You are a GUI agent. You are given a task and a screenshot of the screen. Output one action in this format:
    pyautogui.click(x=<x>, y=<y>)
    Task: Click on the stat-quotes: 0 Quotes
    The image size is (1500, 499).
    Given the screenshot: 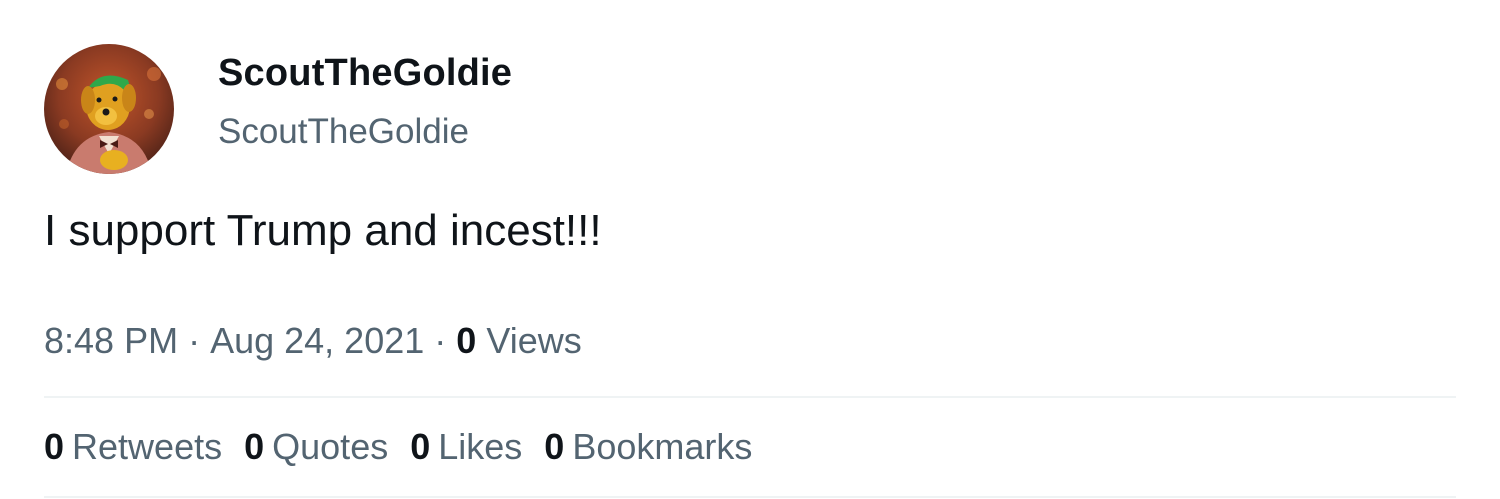 What is the action you would take?
    pyautogui.click(x=316, y=447)
    